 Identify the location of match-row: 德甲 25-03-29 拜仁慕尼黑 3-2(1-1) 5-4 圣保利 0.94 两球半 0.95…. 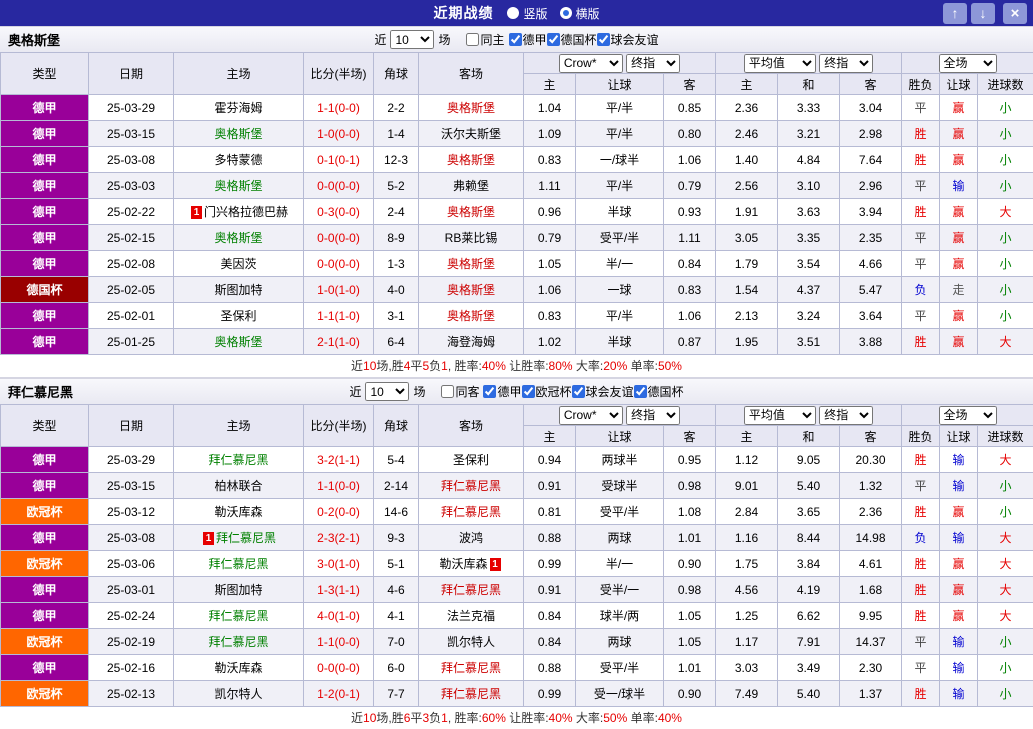
(516, 459).